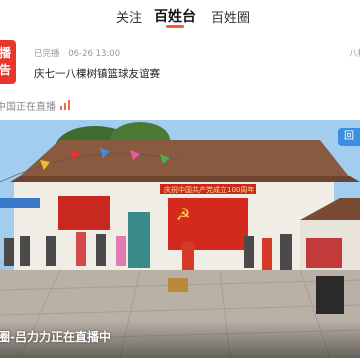  I want to click on status-label: 已完播, so click(47, 54).